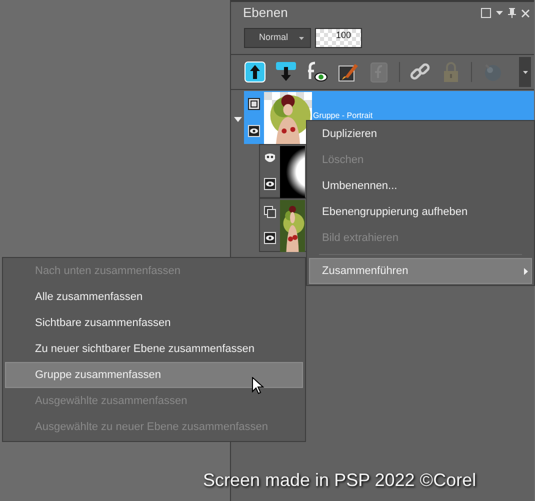 This screenshot has height=501, width=535. I want to click on menu-item: Ebenengruppierung aufheben, so click(420, 212).